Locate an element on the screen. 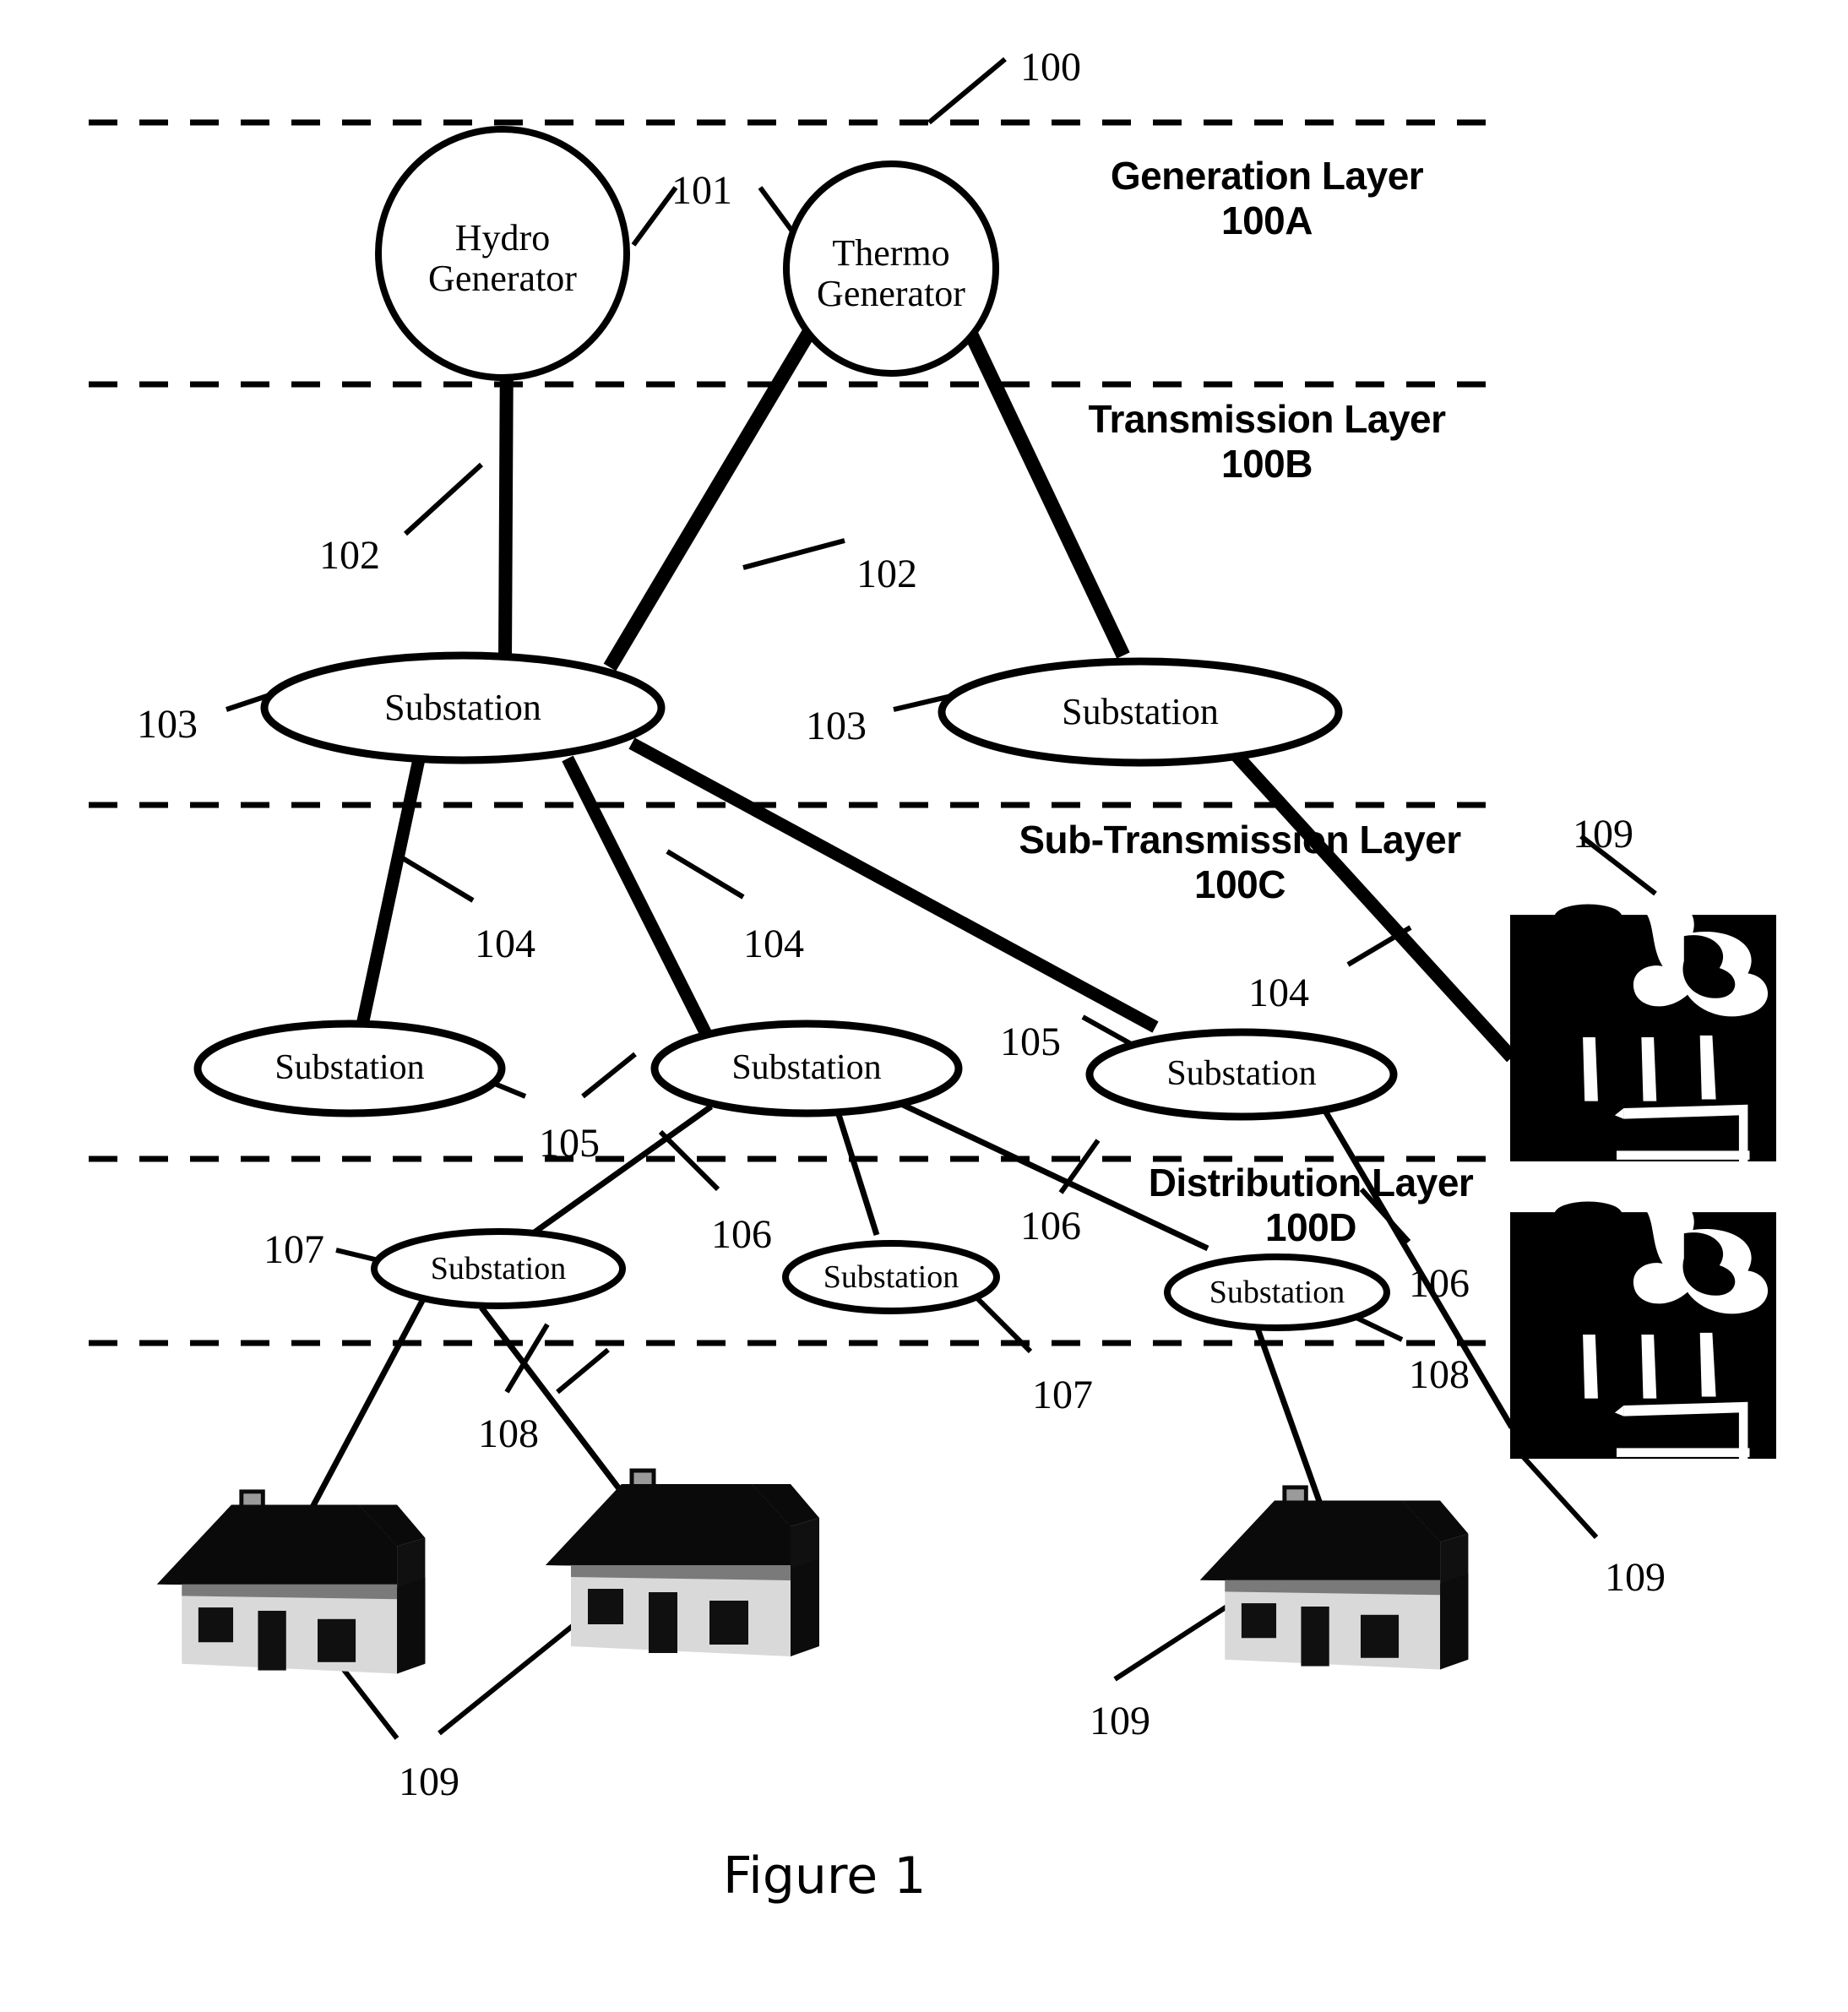 This screenshot has width=1848, height=2012. leader-104-a is located at coordinates (435, 877).